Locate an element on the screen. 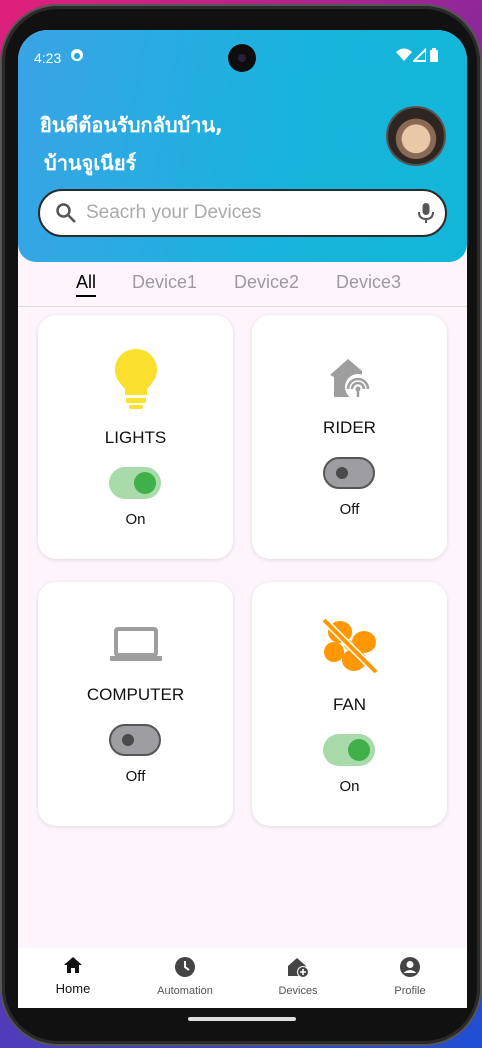  device-card-lights: LIGHTS On is located at coordinates (135, 437).